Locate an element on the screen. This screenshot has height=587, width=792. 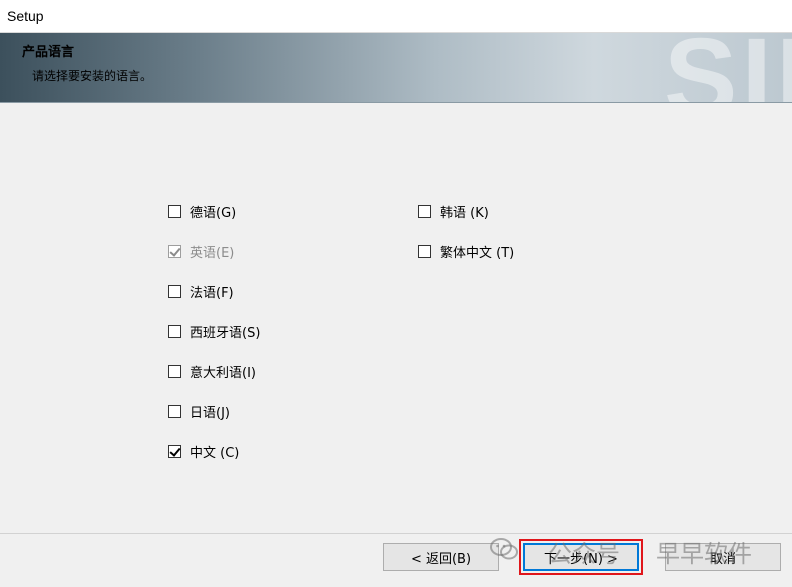
window-title: Setup is located at coordinates (25, 16).